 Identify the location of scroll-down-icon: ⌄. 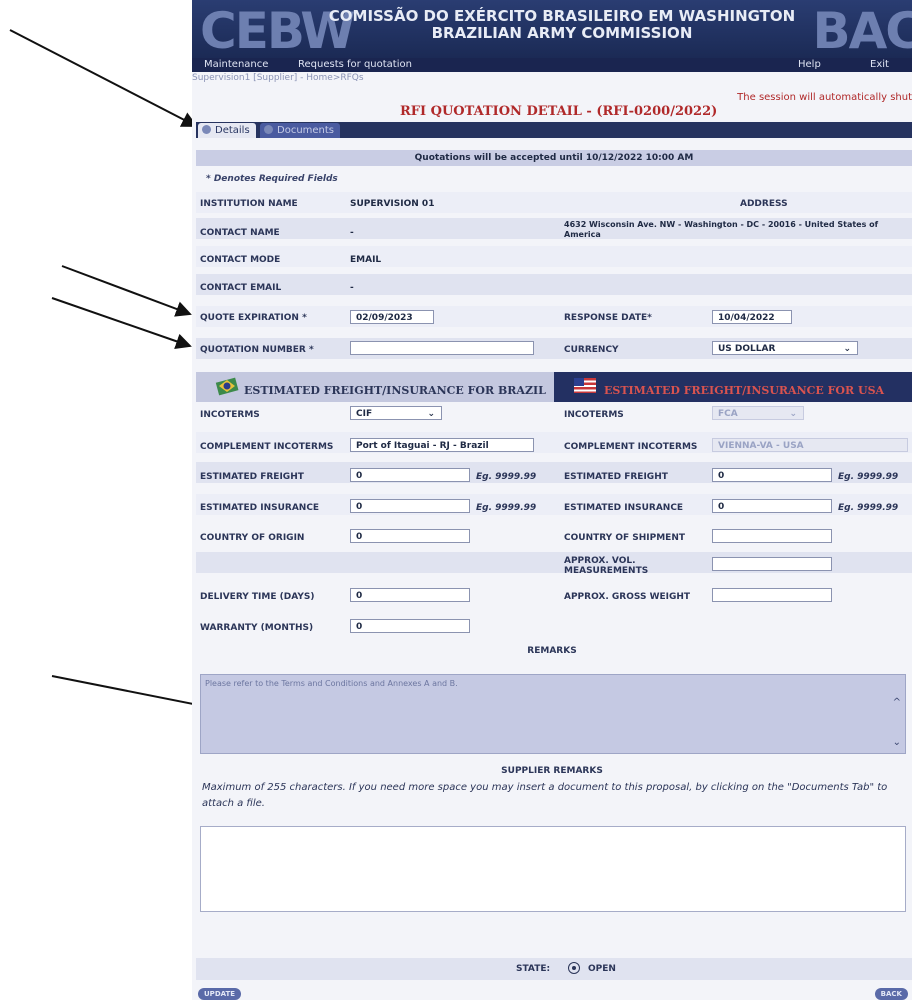
(897, 742).